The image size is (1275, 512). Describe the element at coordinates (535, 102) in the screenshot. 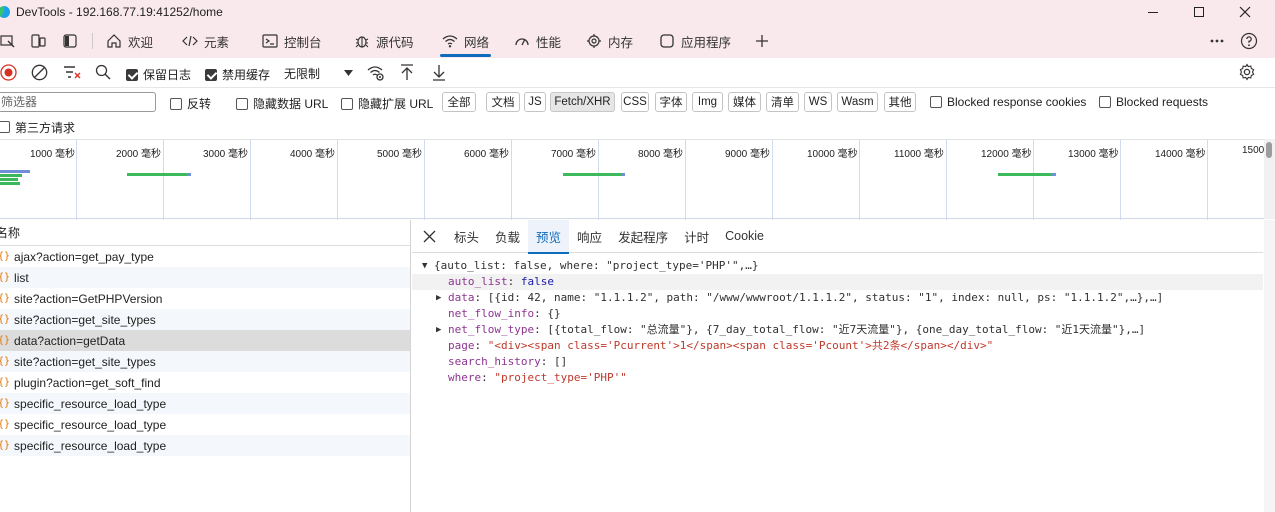

I see `type-filter-js: JS` at that location.